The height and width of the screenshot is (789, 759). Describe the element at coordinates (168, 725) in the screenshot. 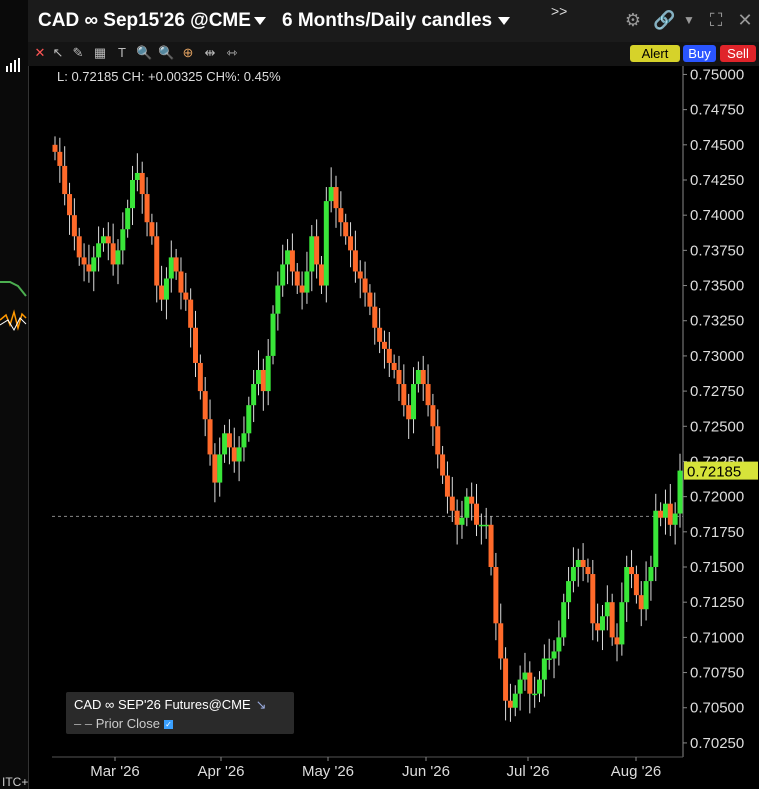

I see `checkbox-icon: ✓` at that location.